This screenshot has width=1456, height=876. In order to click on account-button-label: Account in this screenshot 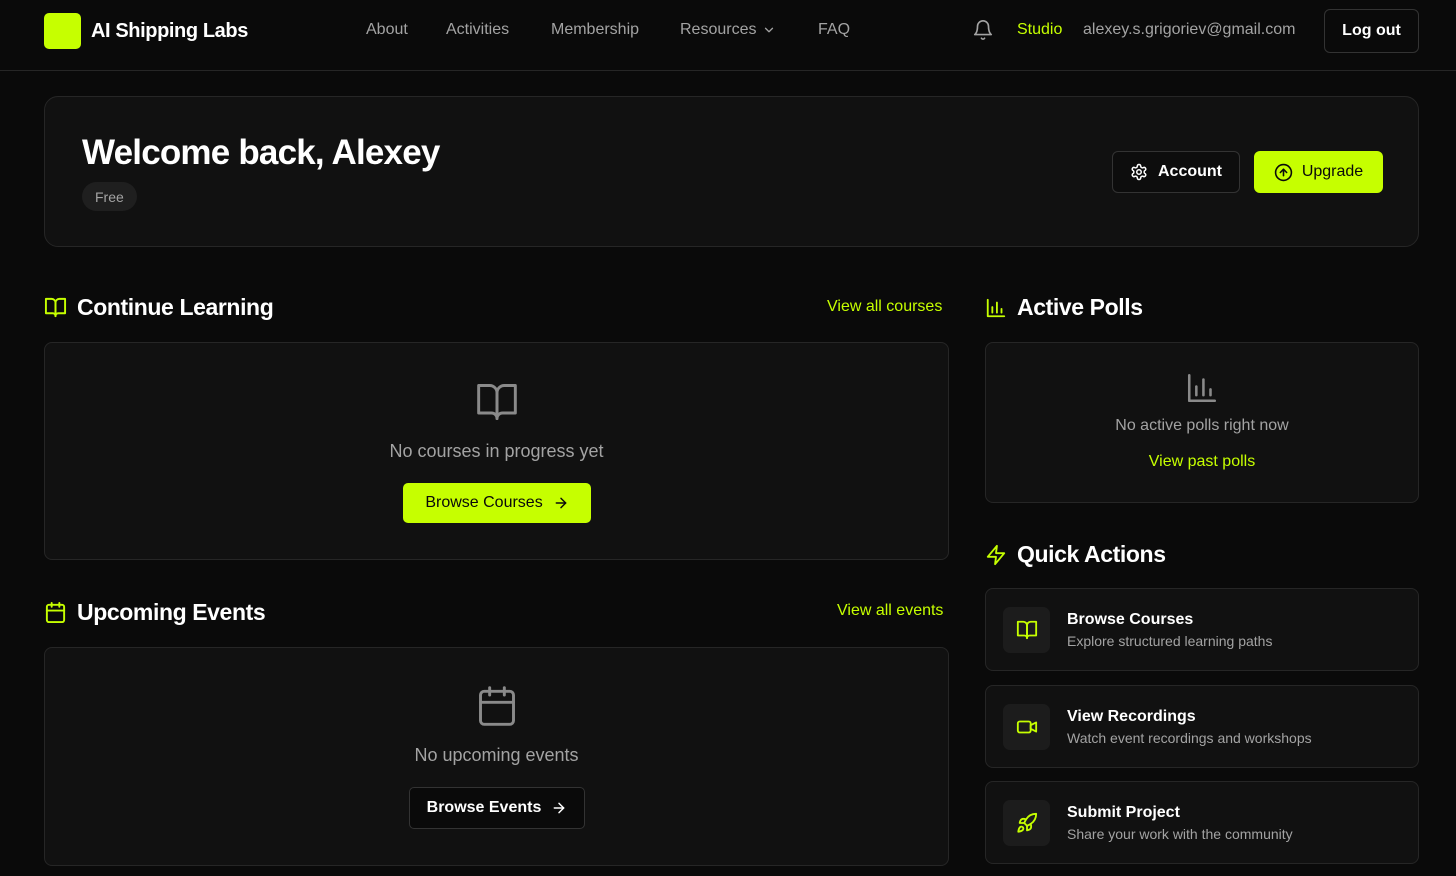, I will do `click(1190, 171)`.